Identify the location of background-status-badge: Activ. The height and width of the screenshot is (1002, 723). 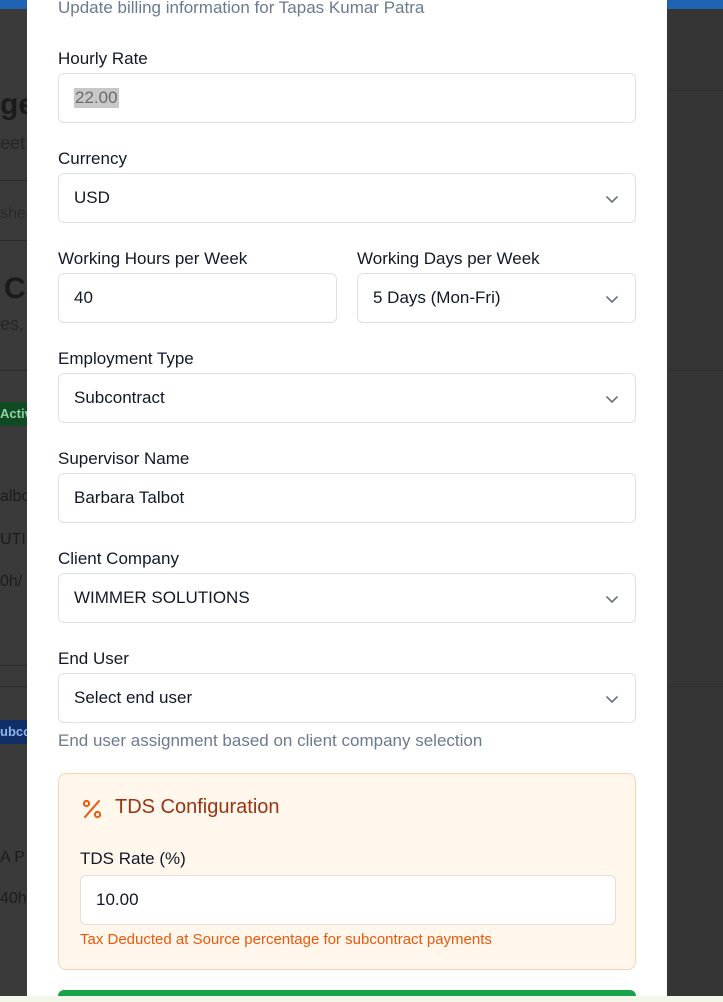
(13, 414).